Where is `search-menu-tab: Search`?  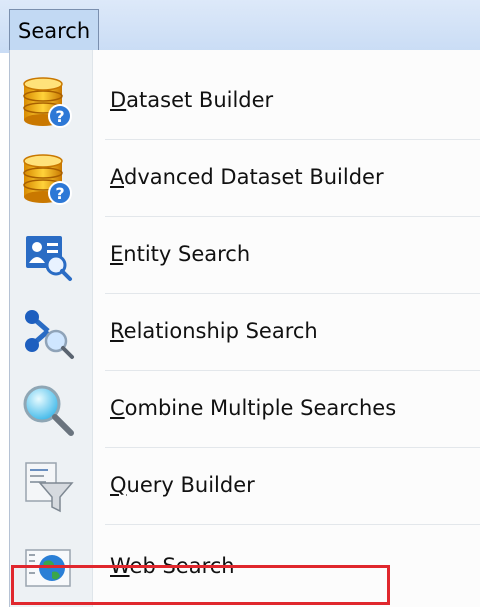 search-menu-tab: Search is located at coordinates (54, 29).